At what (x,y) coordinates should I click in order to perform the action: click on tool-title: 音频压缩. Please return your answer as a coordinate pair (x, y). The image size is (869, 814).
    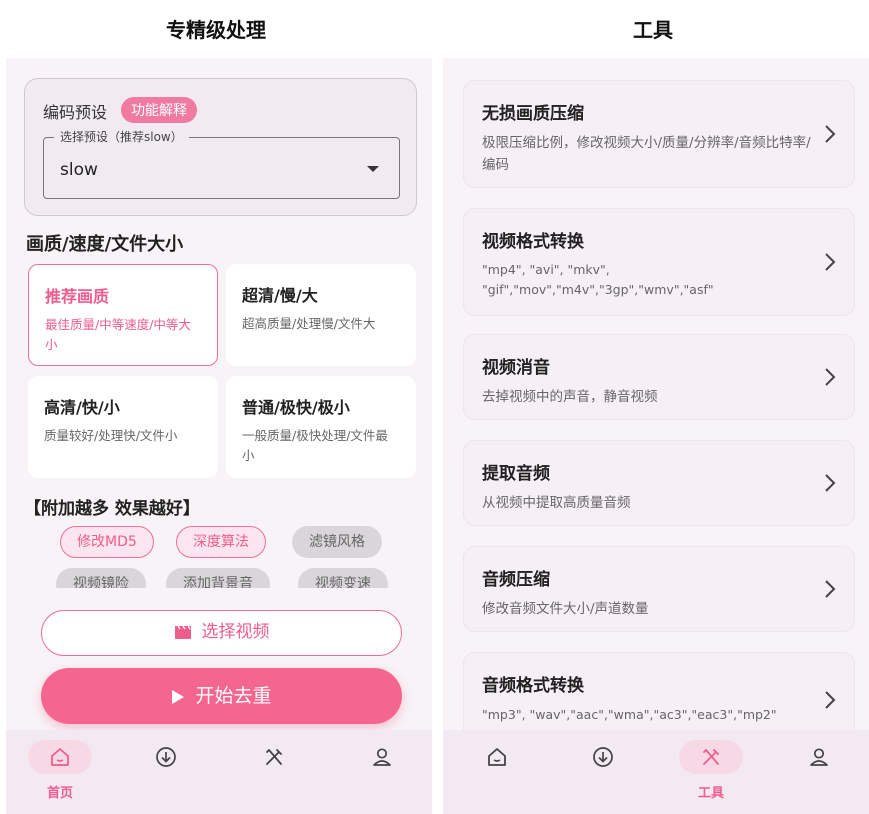
    Looking at the image, I should click on (516, 580).